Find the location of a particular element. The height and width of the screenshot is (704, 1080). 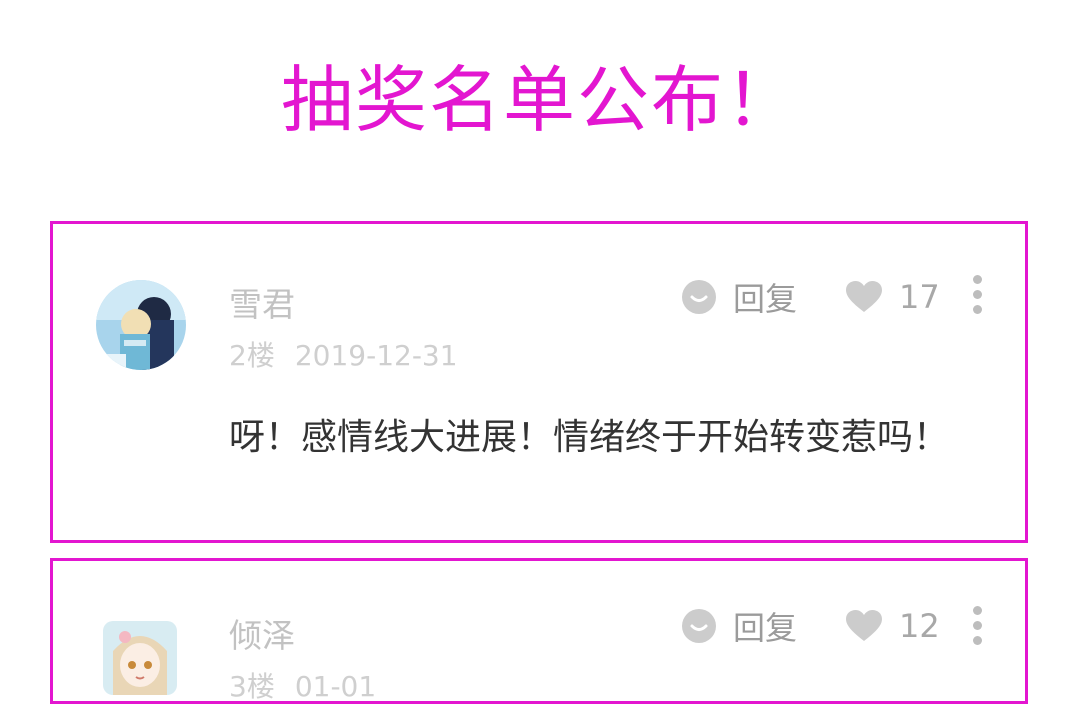

like-button: 12 is located at coordinates (892, 626).